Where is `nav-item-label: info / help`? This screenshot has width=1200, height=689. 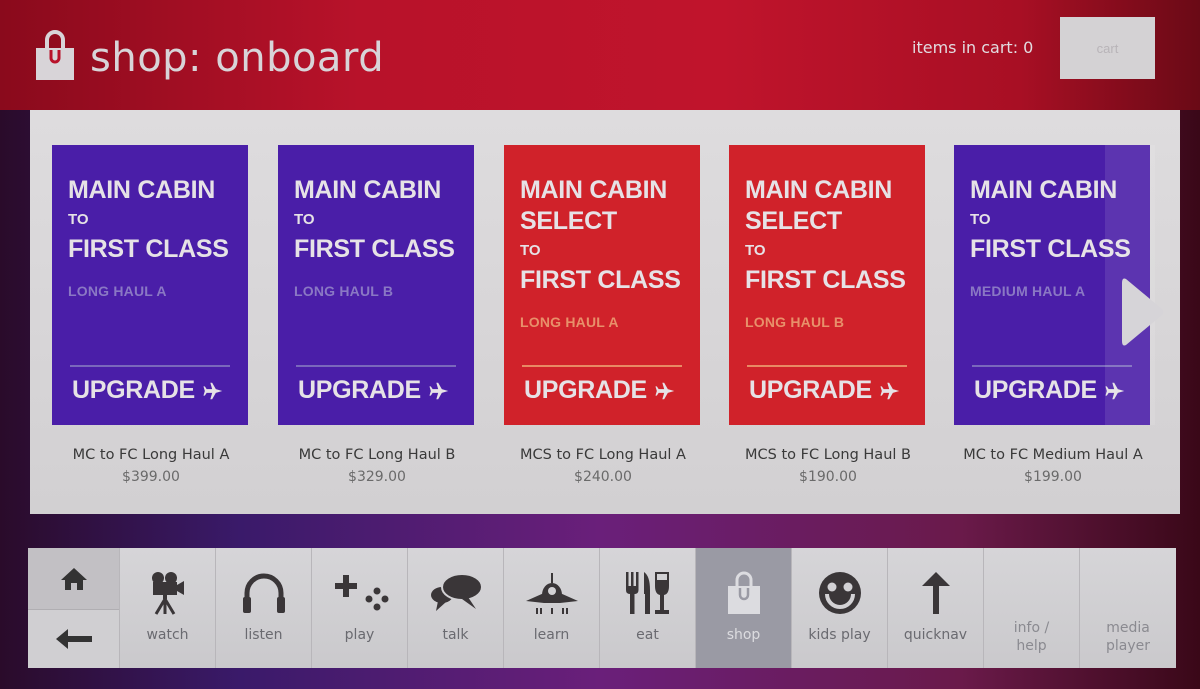
nav-item-label: info / help is located at coordinates (1031, 637).